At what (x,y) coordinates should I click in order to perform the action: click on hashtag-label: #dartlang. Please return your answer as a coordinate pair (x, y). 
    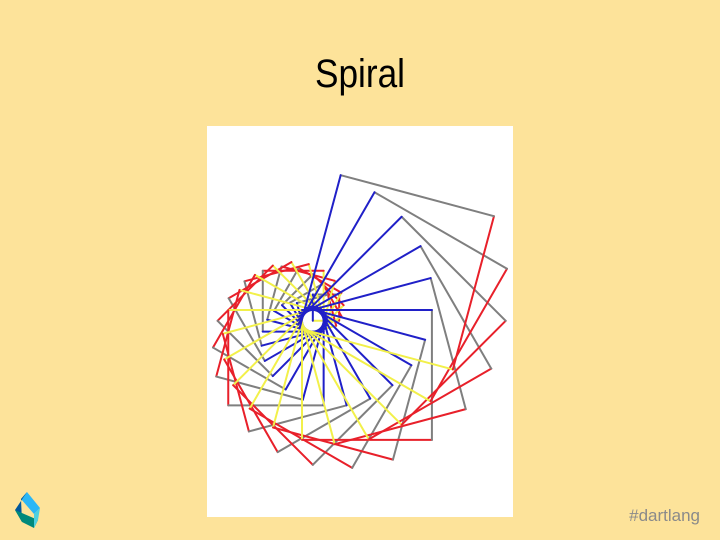
    Looking at the image, I should click on (664, 515).